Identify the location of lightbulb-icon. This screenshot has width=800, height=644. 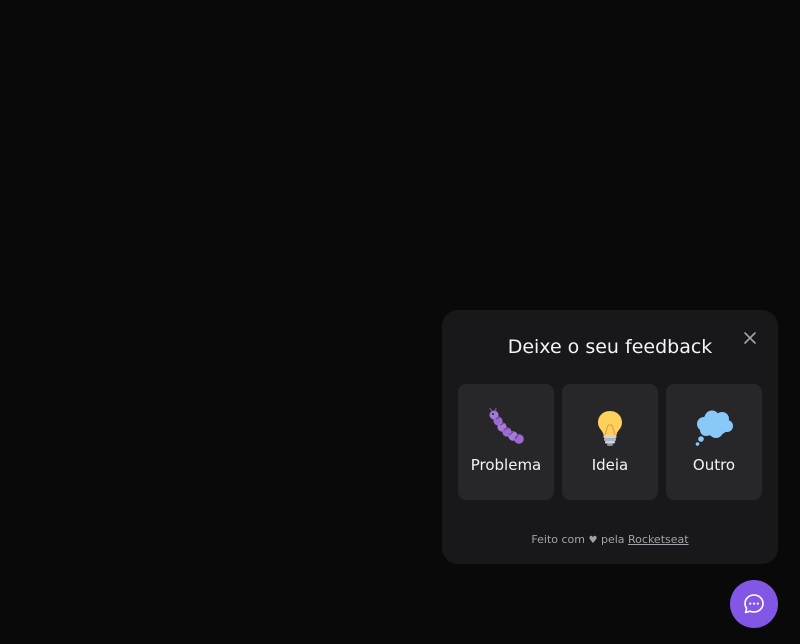
(610, 428).